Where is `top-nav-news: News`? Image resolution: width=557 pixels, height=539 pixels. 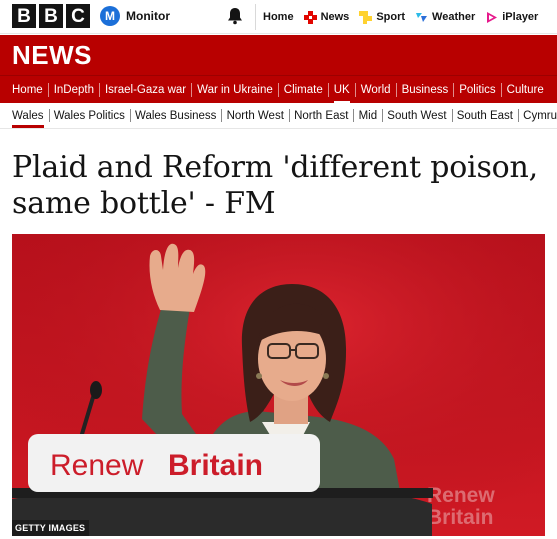
top-nav-news: News is located at coordinates (327, 17).